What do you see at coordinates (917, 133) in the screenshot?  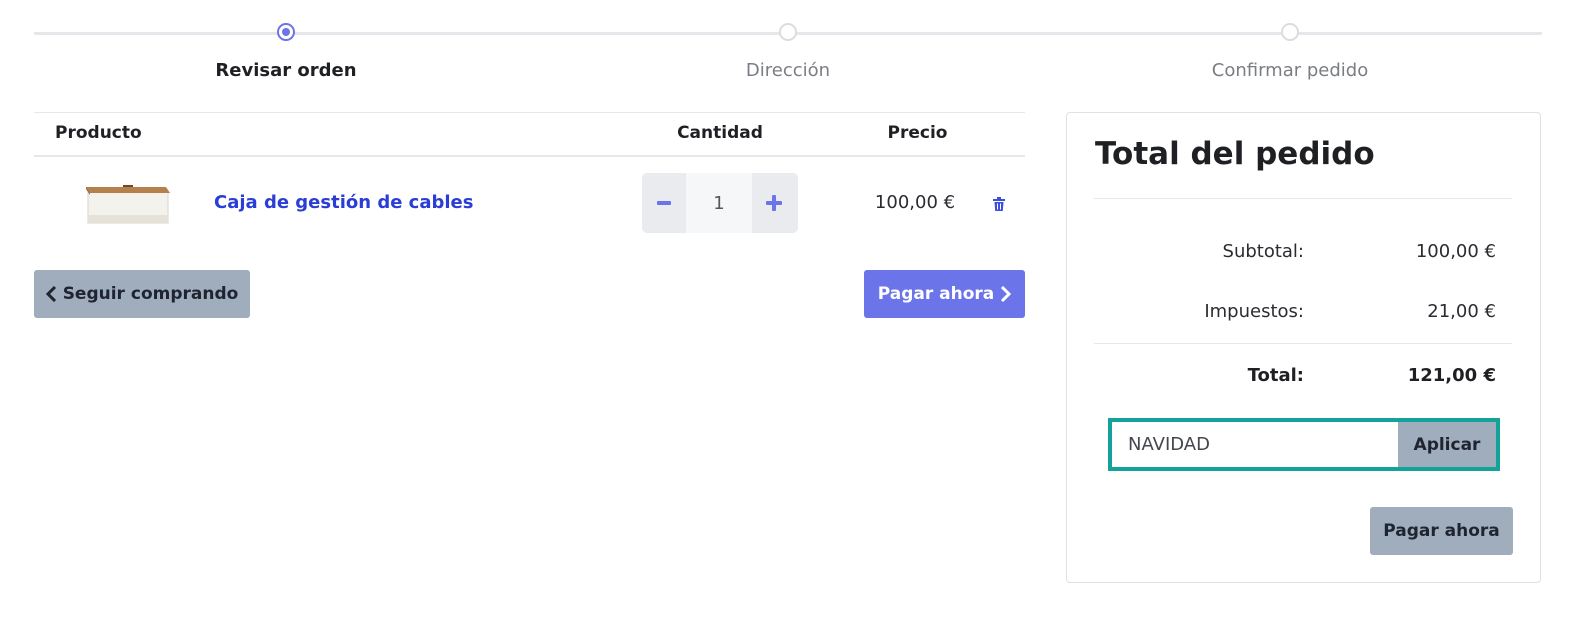 I see `column-header-price: Precio` at bounding box center [917, 133].